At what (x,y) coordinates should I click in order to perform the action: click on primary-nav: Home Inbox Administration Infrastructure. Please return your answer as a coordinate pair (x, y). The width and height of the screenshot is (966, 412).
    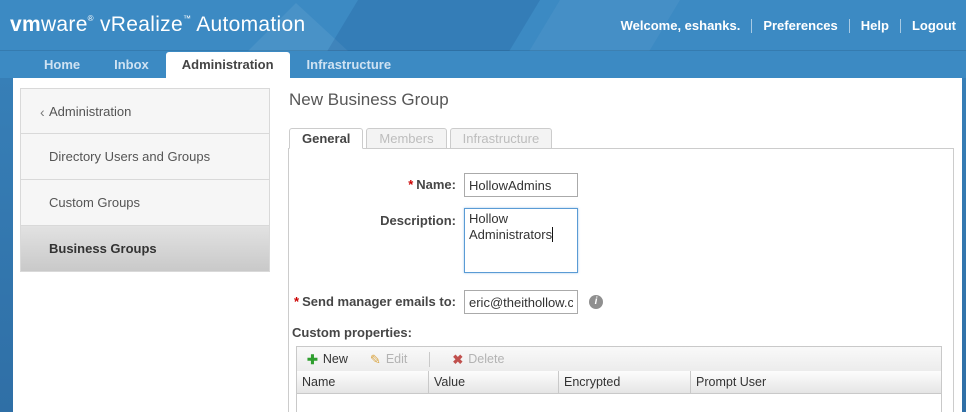
    Looking at the image, I should click on (217, 65).